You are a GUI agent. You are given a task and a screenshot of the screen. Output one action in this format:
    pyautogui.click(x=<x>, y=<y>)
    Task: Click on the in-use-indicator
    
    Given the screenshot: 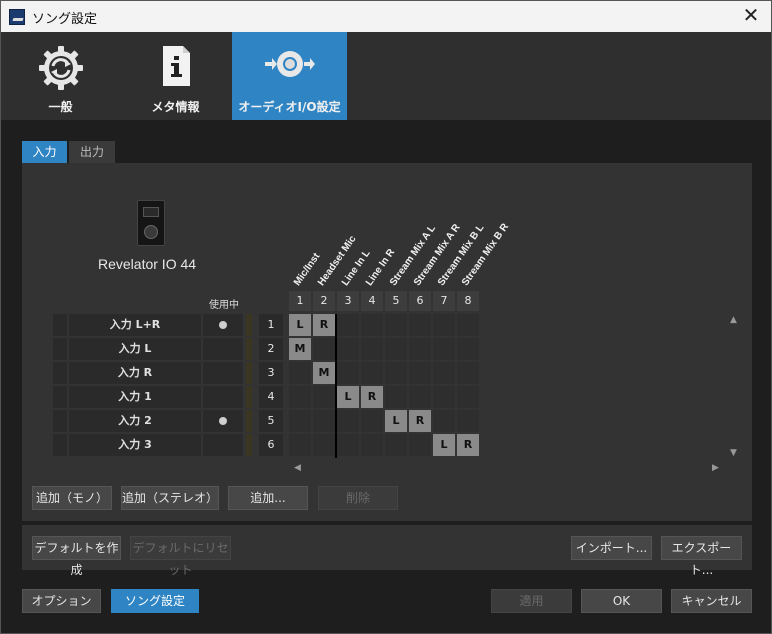 What is the action you would take?
    pyautogui.click(x=223, y=421)
    